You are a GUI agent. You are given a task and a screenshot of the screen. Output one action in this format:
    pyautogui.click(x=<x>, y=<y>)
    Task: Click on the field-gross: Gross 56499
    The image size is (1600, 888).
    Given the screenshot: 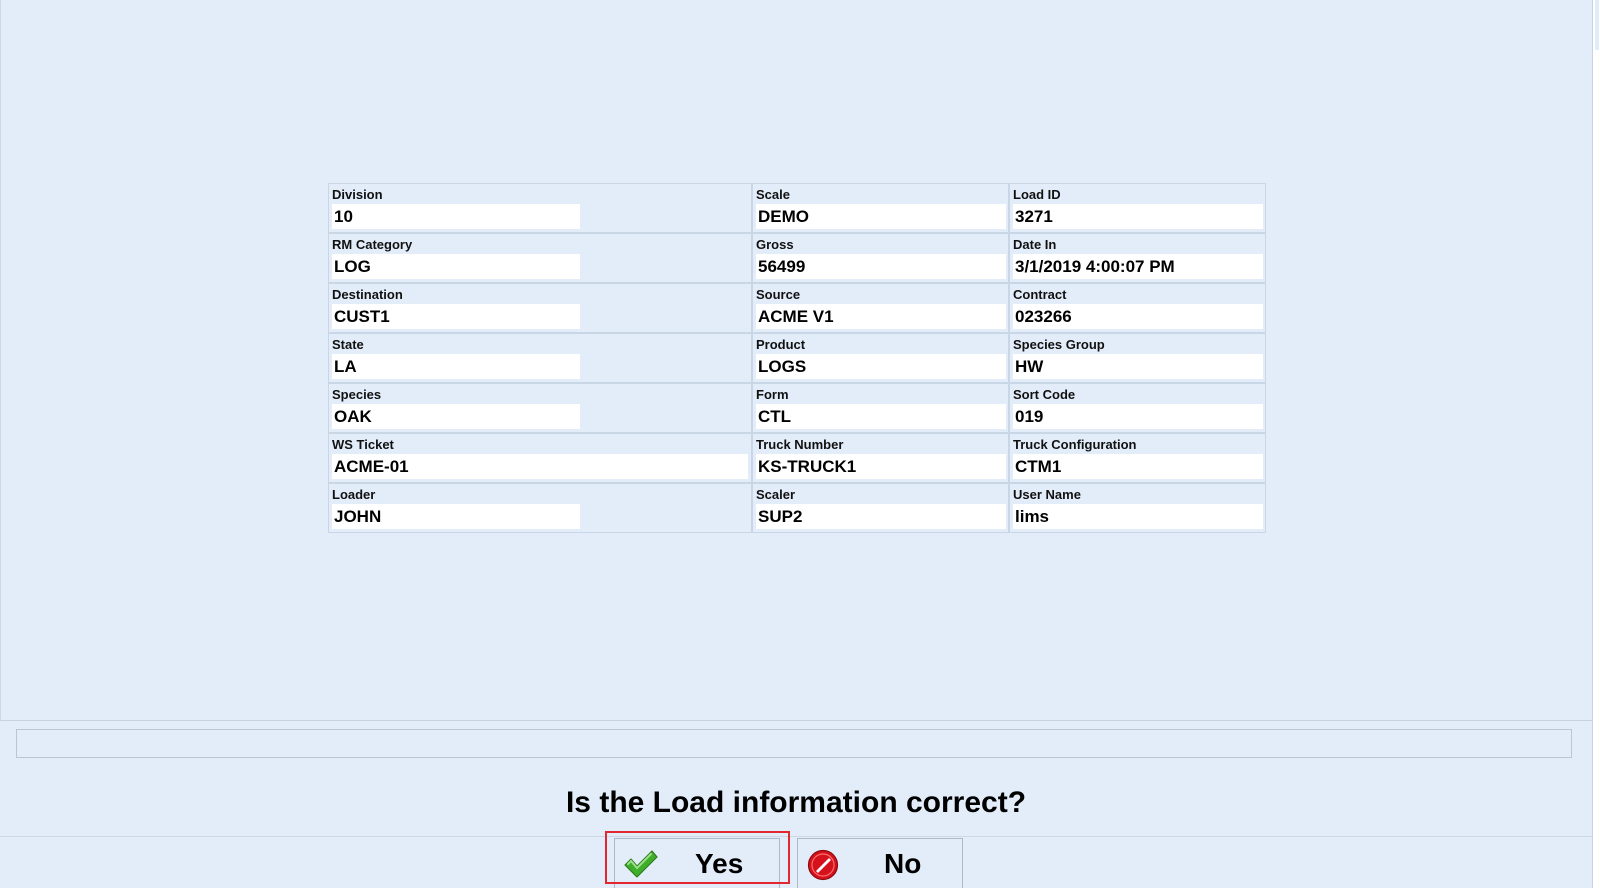 What is the action you would take?
    pyautogui.click(x=880, y=258)
    